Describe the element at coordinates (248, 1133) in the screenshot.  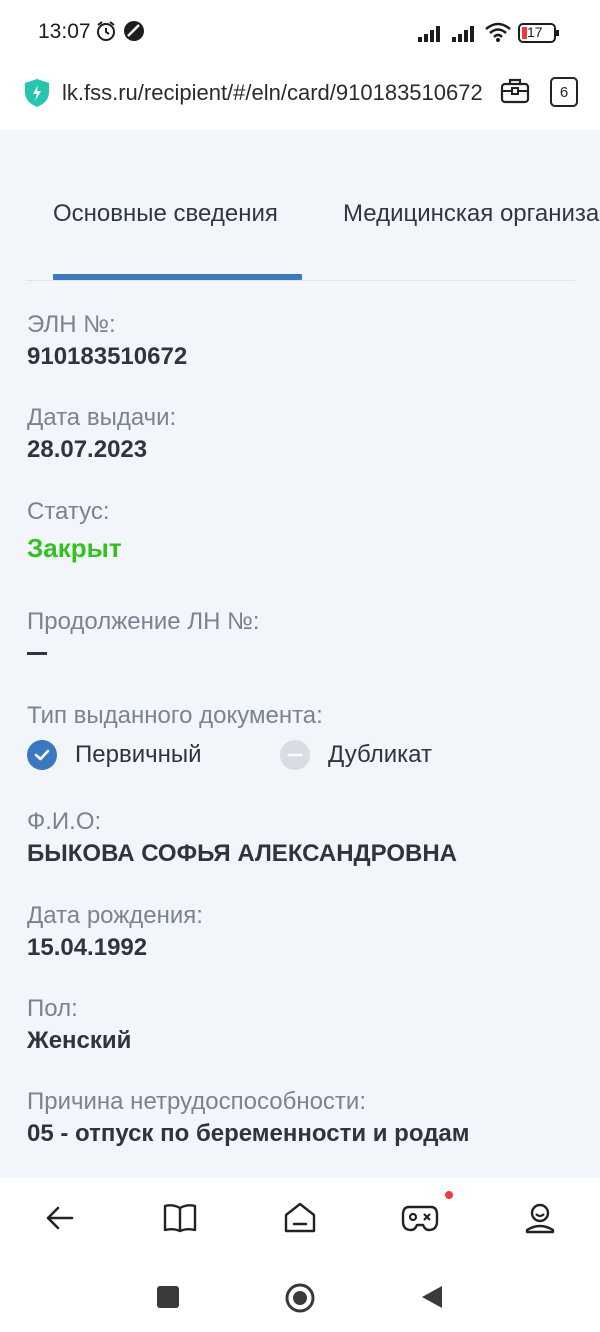
I see `reason-value: 05 - отпуск по беременности и родам` at that location.